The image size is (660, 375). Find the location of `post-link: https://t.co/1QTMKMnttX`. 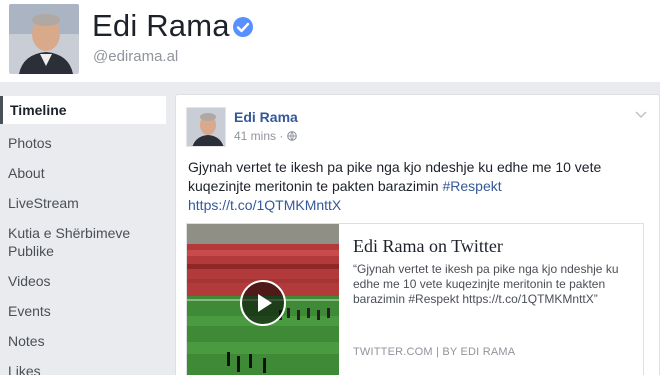

post-link: https://t.co/1QTMKMnttX is located at coordinates (264, 205).